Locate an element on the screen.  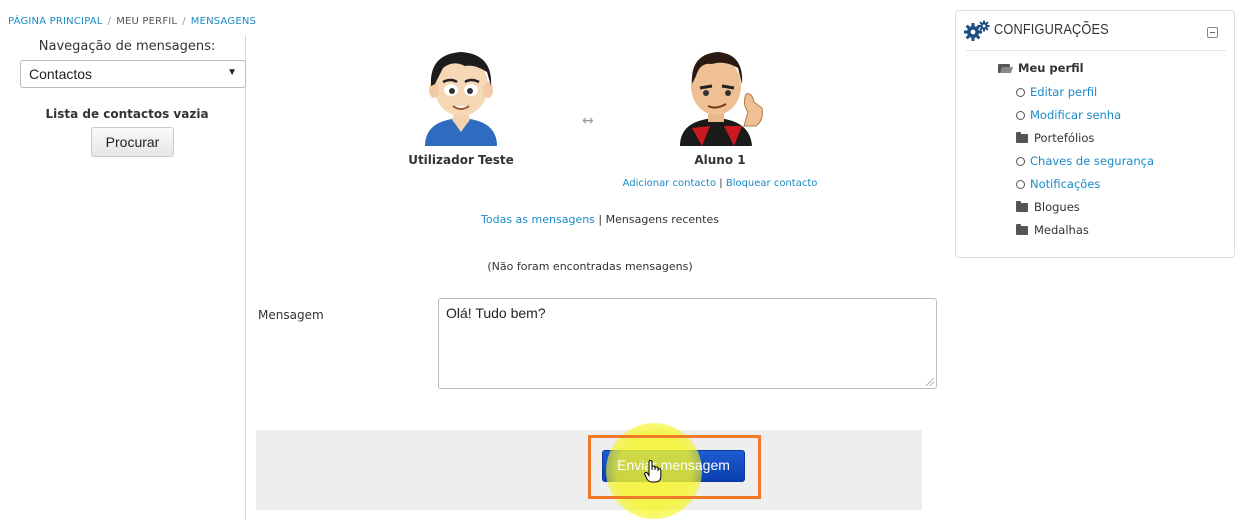
tree-item-notifications: Notificações is located at coordinates (1058, 184).